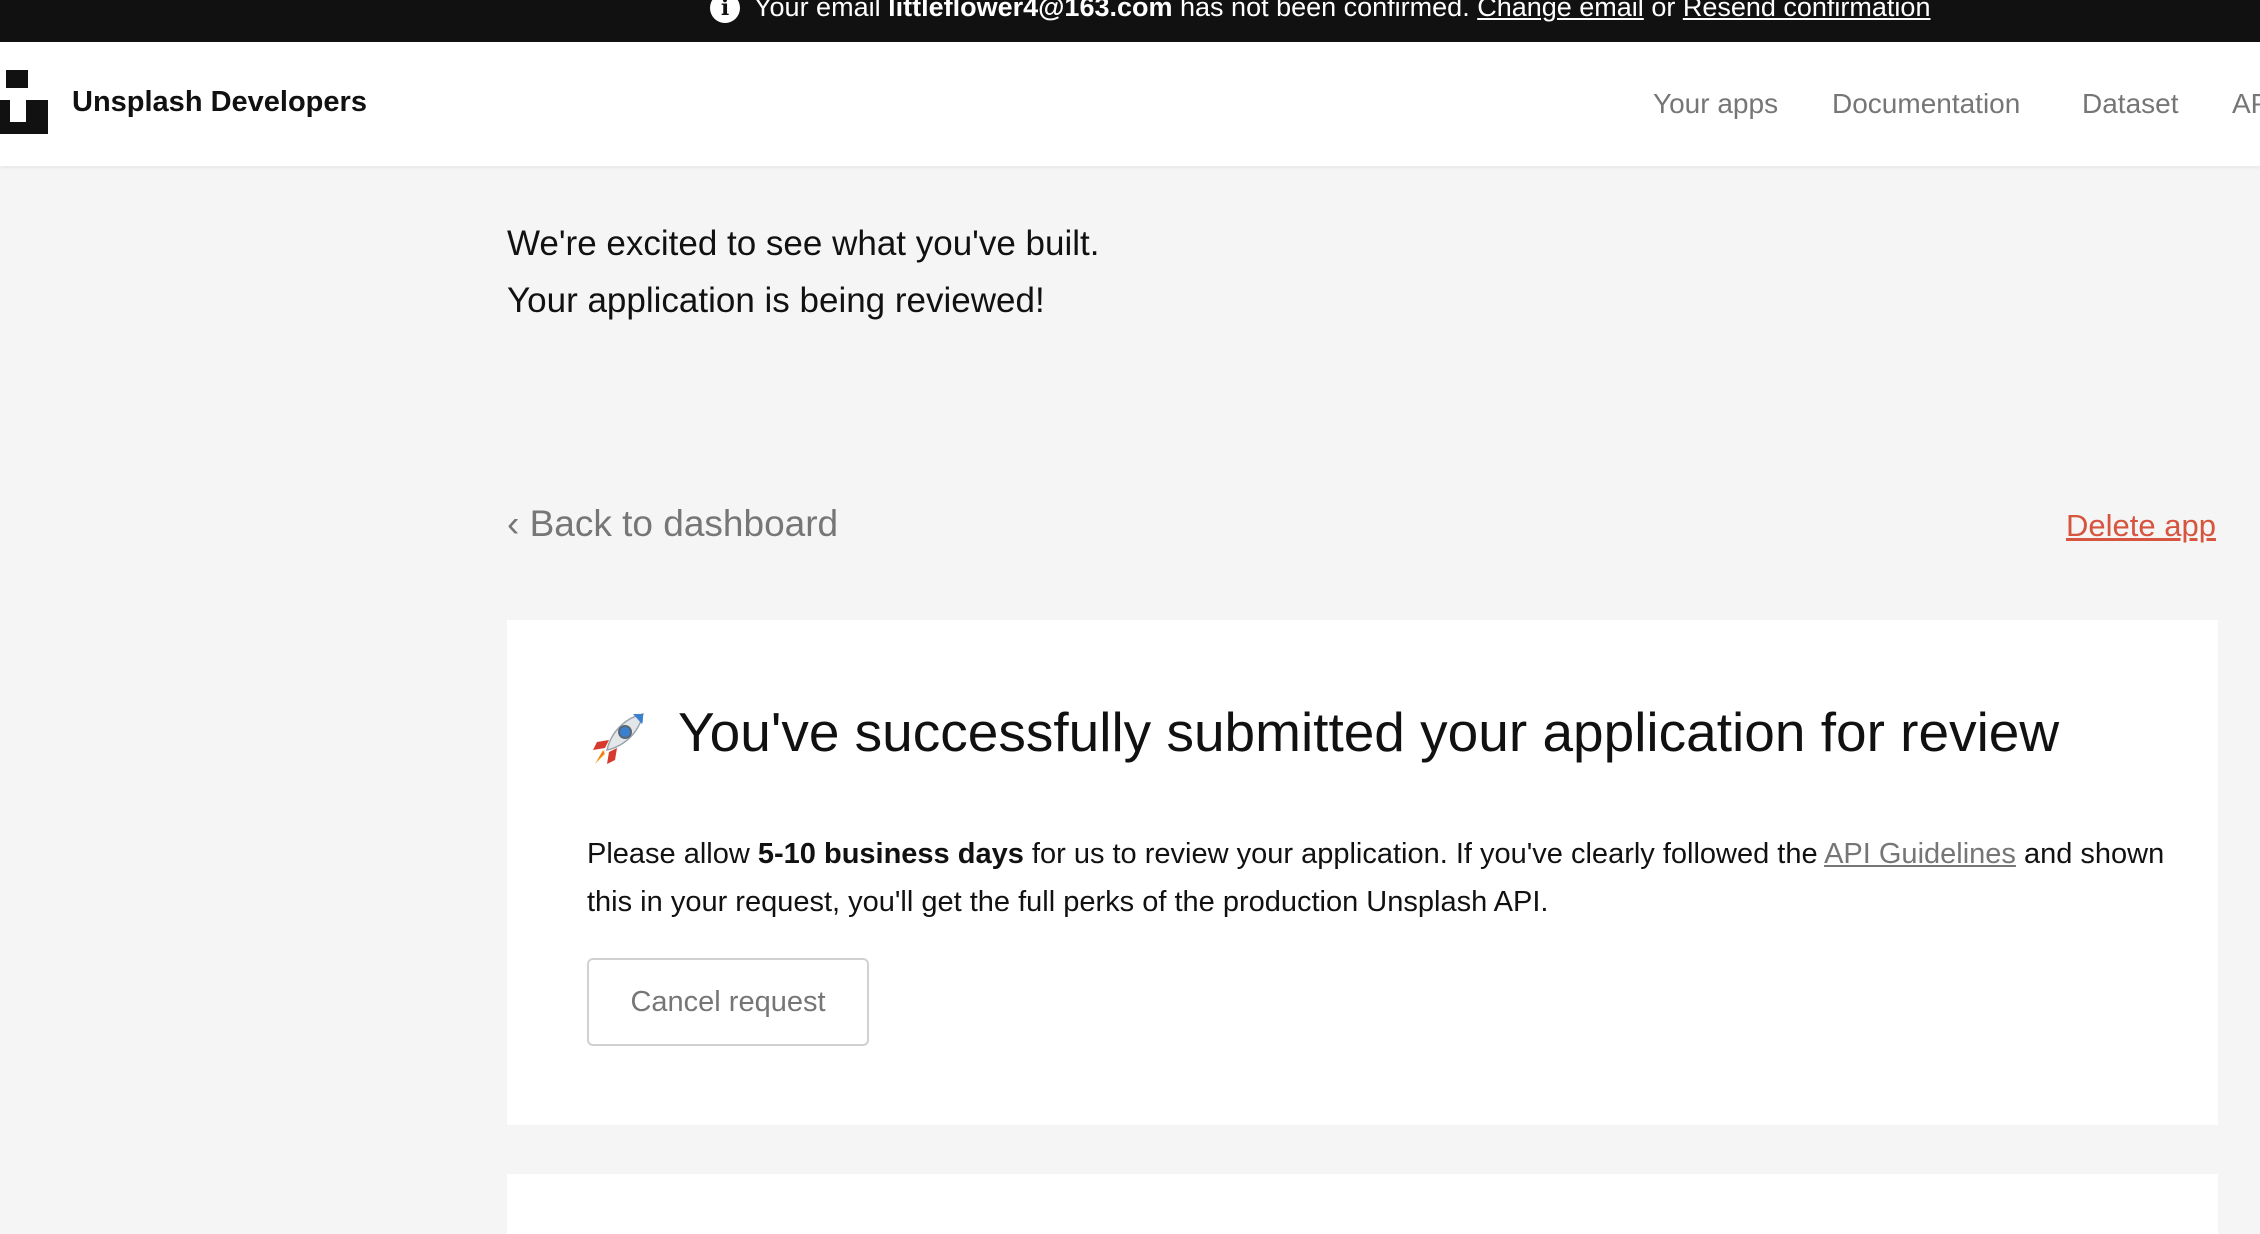 The image size is (2260, 1234). I want to click on nav-dataset: Dataset, so click(2130, 104).